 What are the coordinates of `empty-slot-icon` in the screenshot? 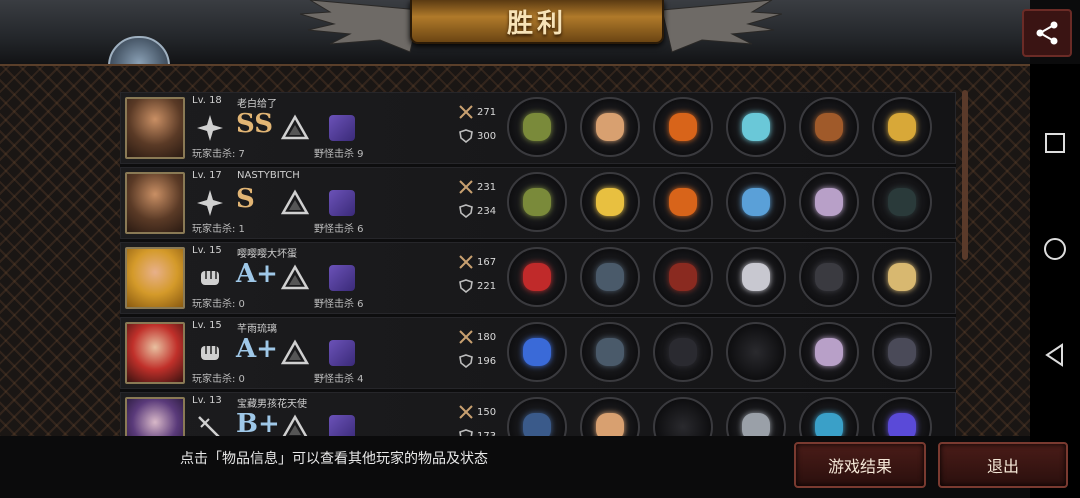 It's located at (683, 425).